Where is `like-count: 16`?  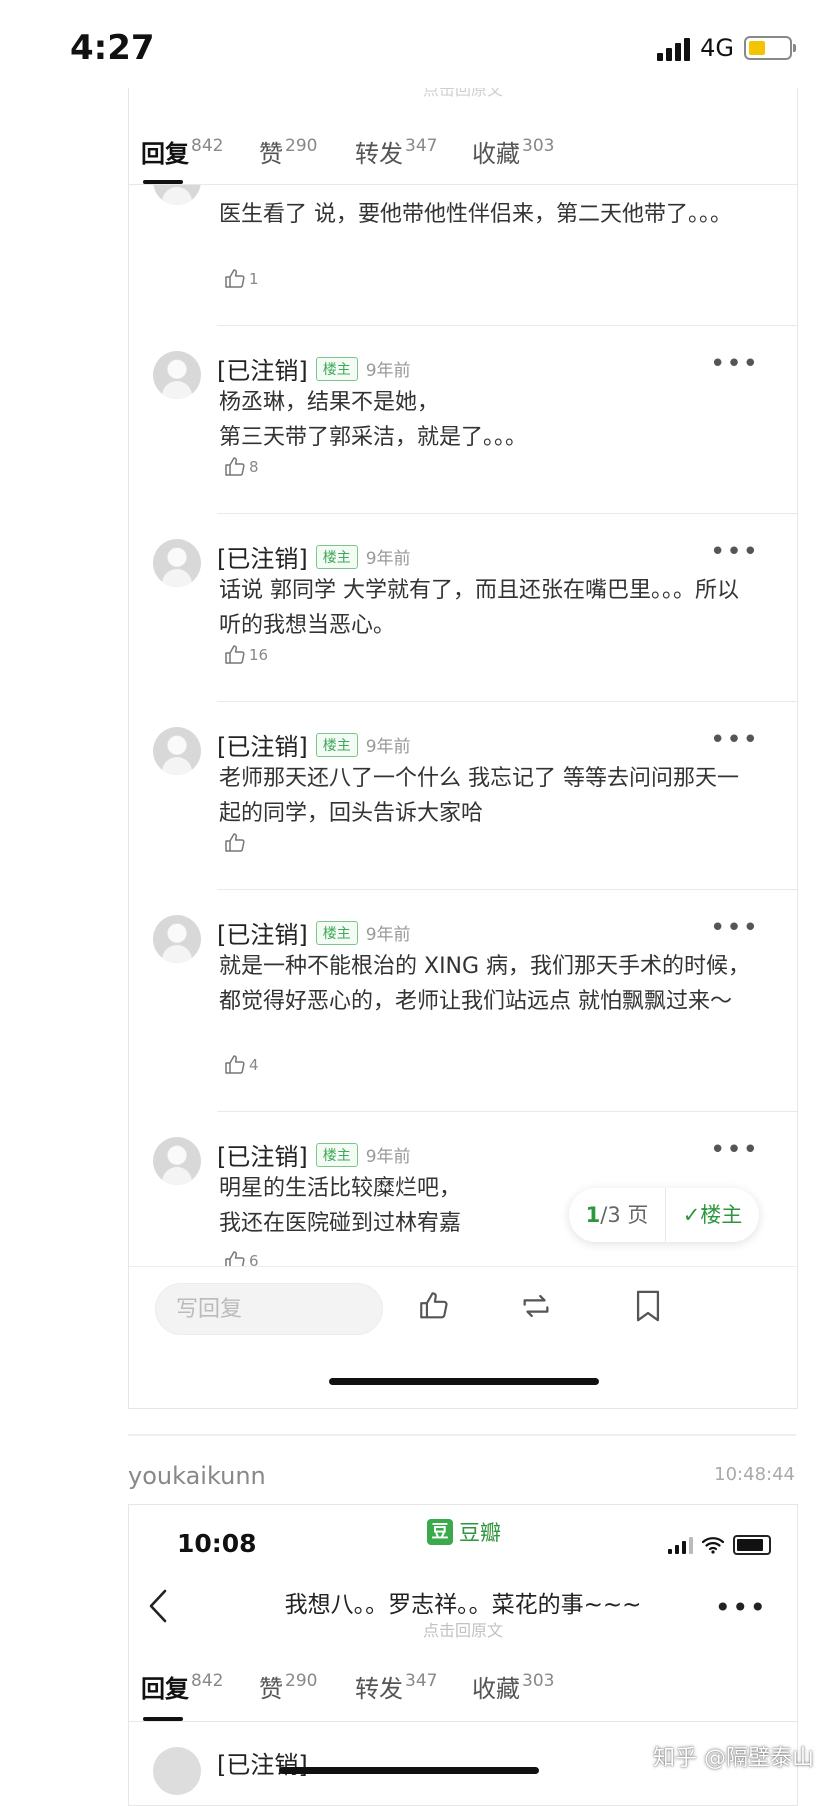 like-count: 16 is located at coordinates (259, 655).